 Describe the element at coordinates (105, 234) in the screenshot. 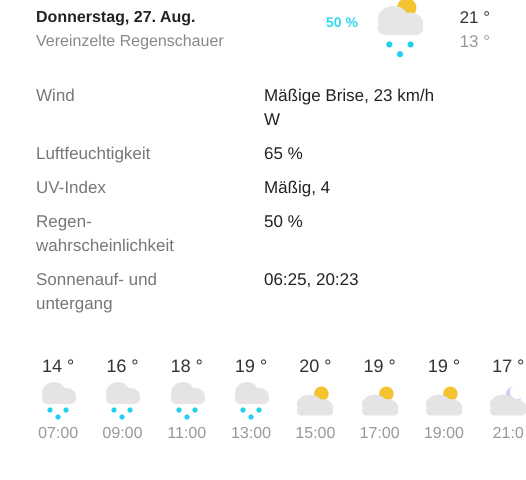

I see `detail-label: Regen-wahrscheinlichkeit` at that location.